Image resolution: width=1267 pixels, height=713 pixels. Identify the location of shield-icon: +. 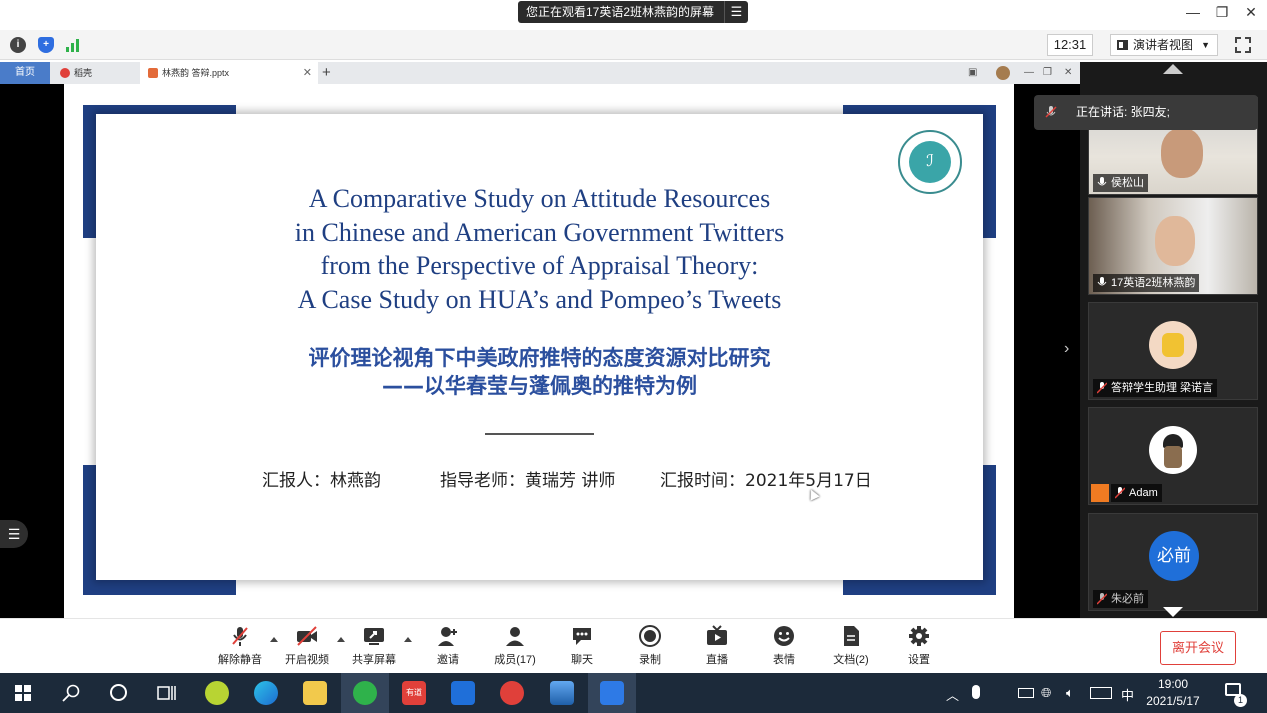
(46, 45).